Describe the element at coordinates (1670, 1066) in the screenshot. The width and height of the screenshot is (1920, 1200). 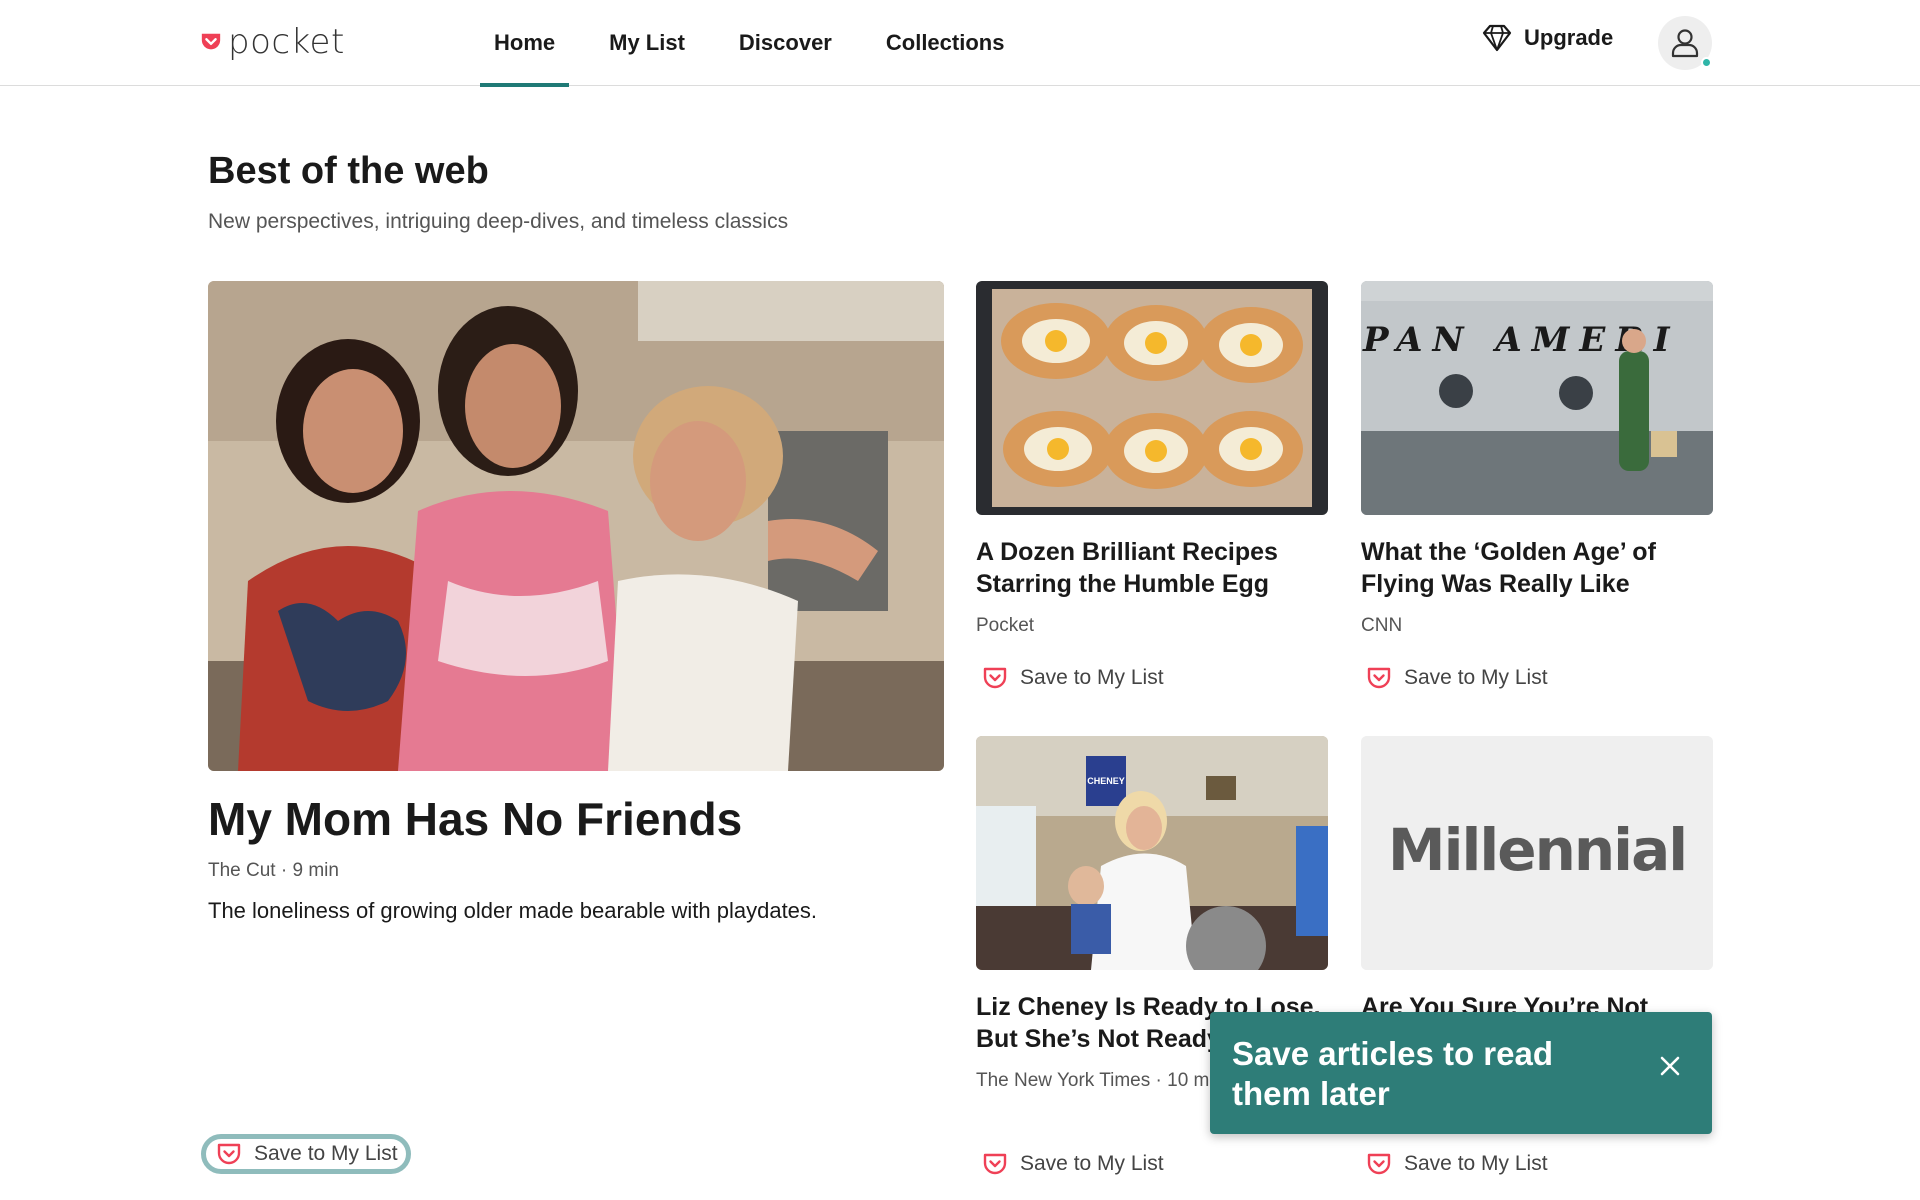
I see `close-icon` at that location.